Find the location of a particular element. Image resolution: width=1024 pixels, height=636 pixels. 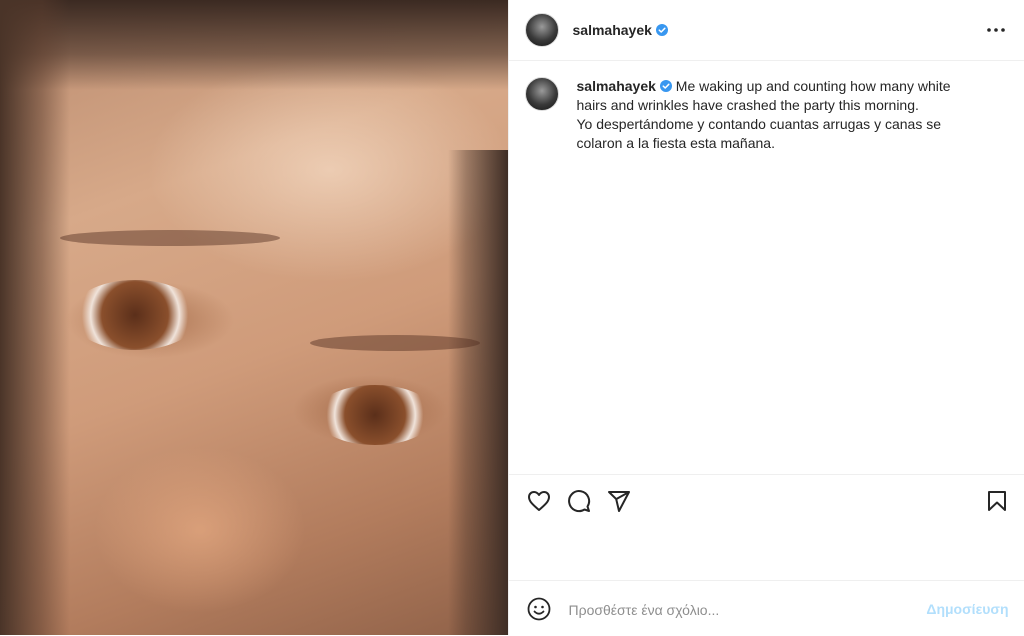

caption-line-4: colaron a la fiesta esta mañana. is located at coordinates (777, 143).